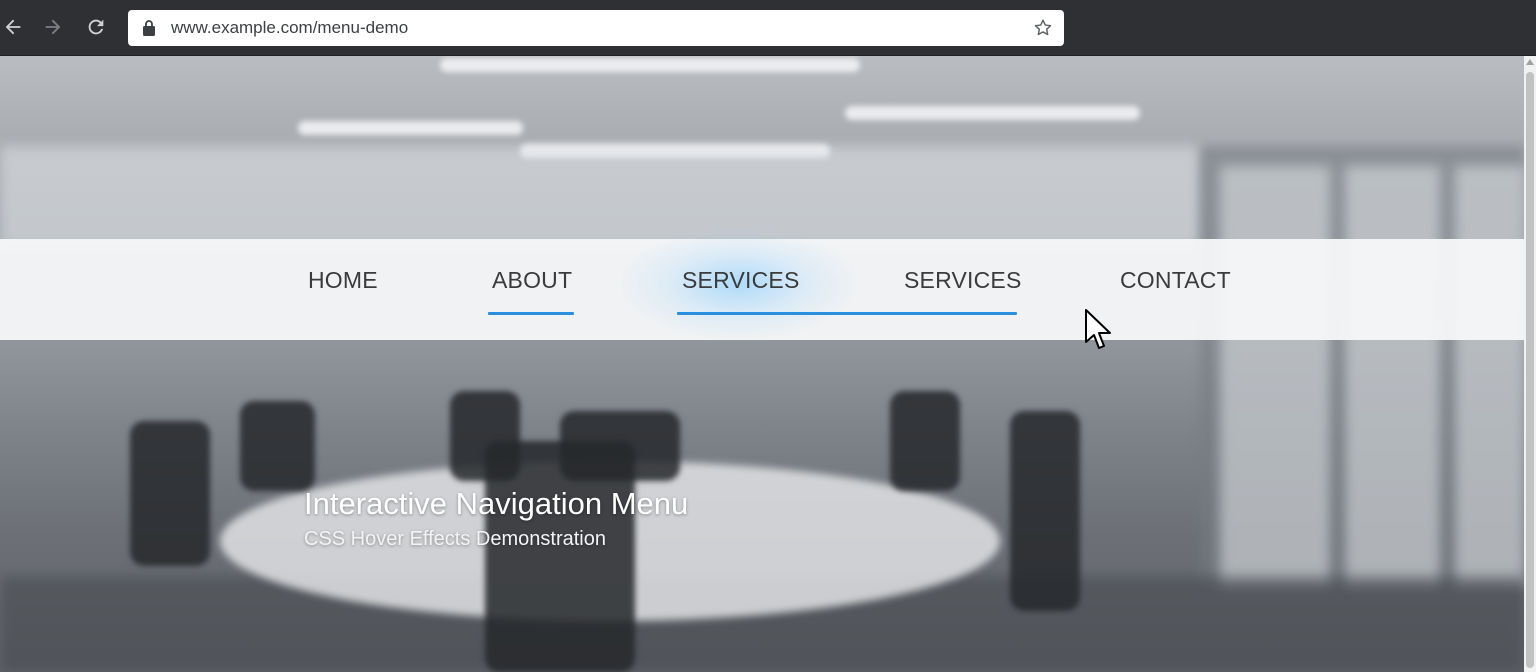 This screenshot has height=672, width=1536. I want to click on browser-toolbar: www.example.com/menu-demo, so click(768, 28).